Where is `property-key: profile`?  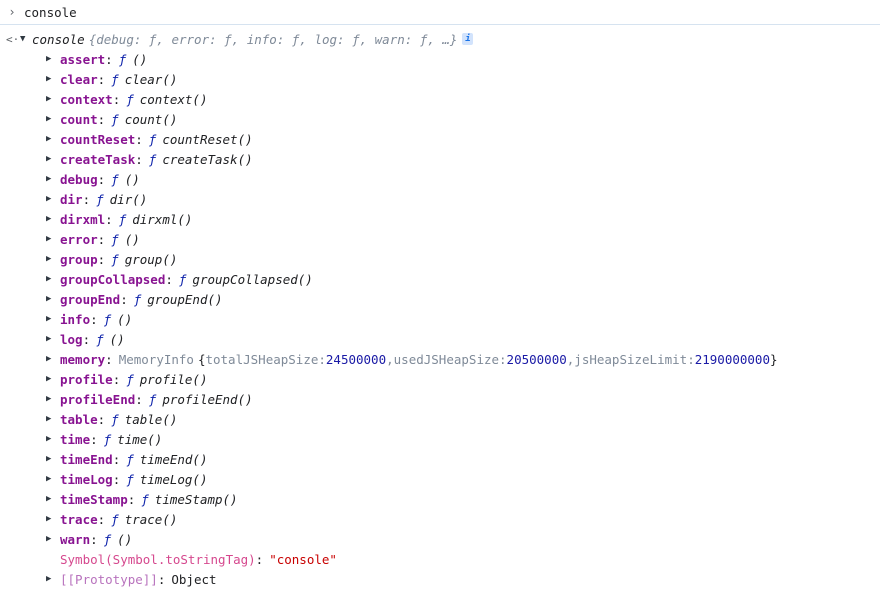 property-key: profile is located at coordinates (86, 379).